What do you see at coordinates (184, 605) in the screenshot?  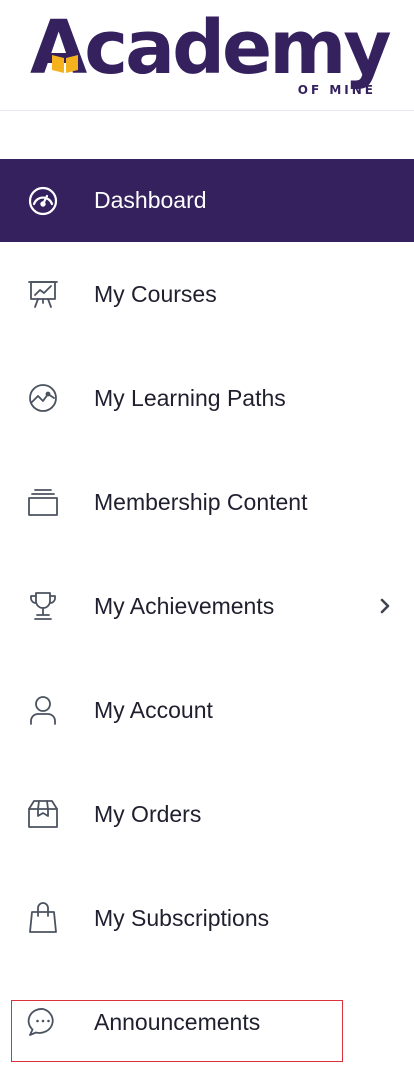 I see `menu-item-label: My Achievements` at bounding box center [184, 605].